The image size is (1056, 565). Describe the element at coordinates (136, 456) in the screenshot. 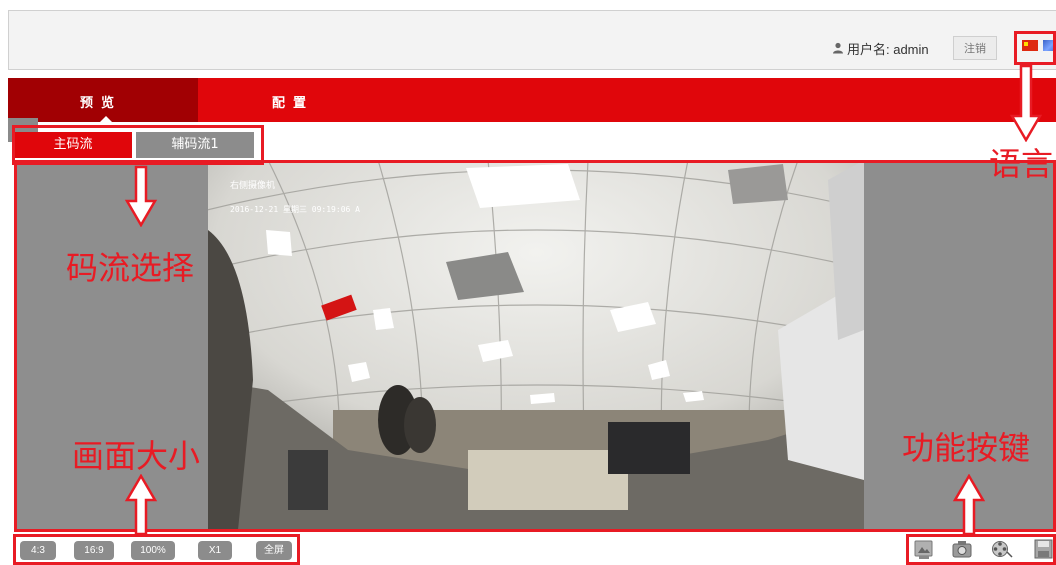

I see `picture-size-annotation: 画面大小` at that location.